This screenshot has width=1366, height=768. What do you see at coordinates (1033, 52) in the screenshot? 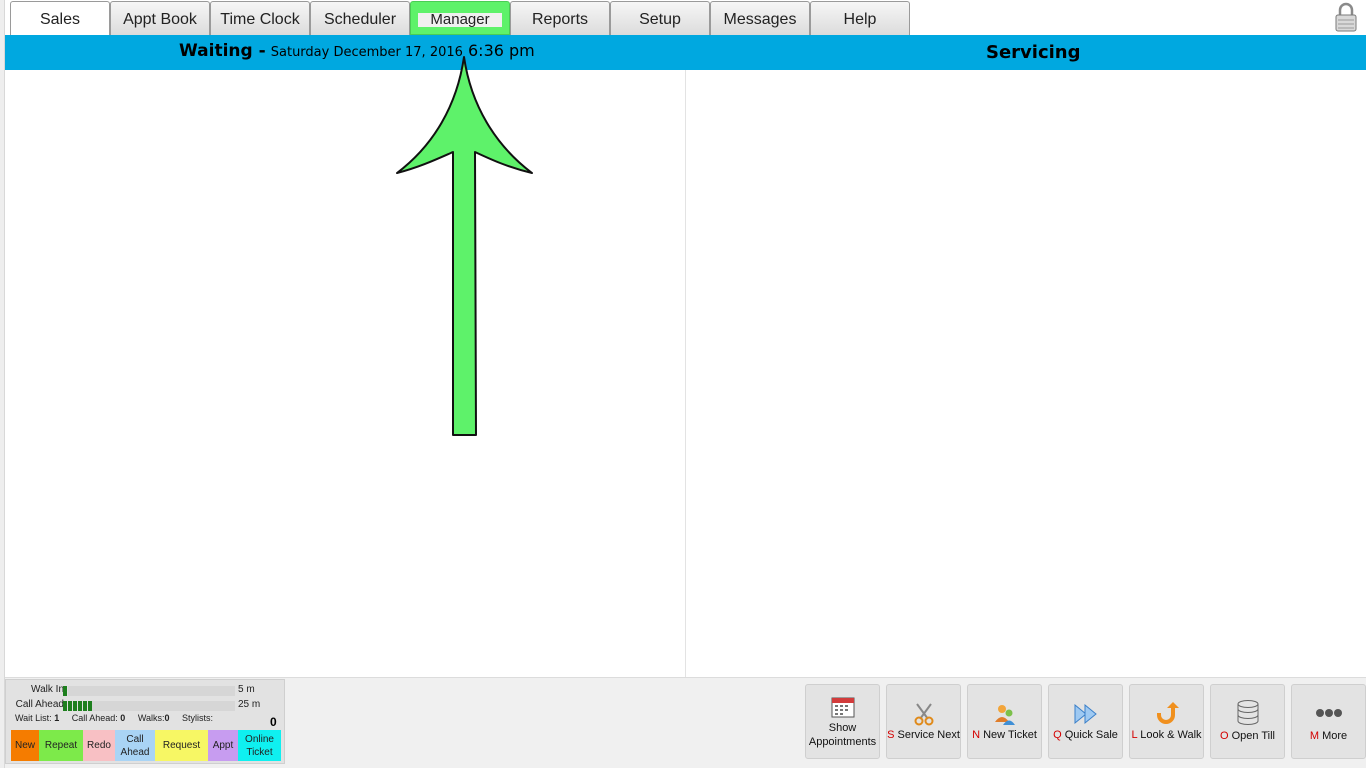
I see `servicing-title: Servicing` at bounding box center [1033, 52].